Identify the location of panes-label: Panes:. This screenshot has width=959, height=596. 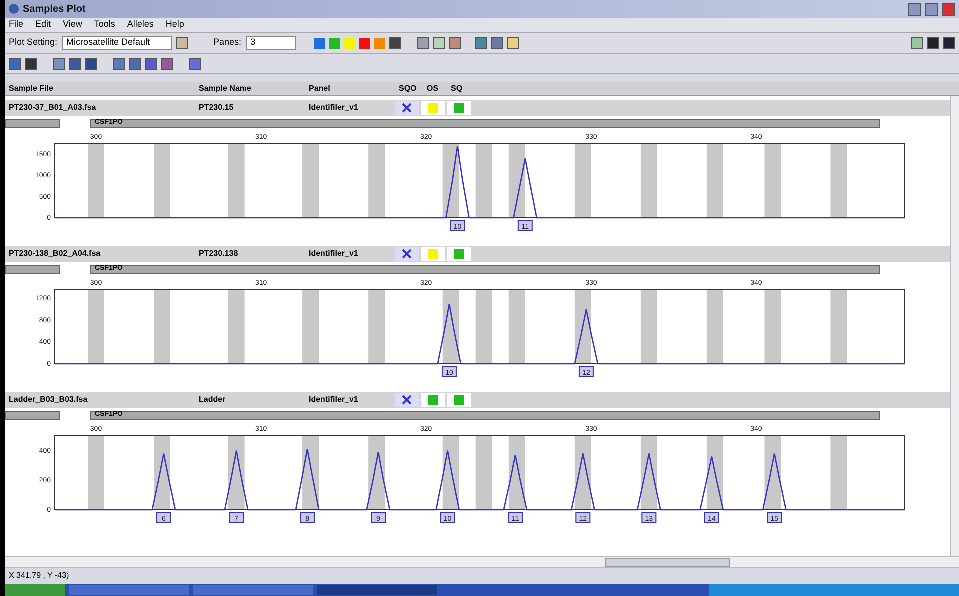
(228, 43).